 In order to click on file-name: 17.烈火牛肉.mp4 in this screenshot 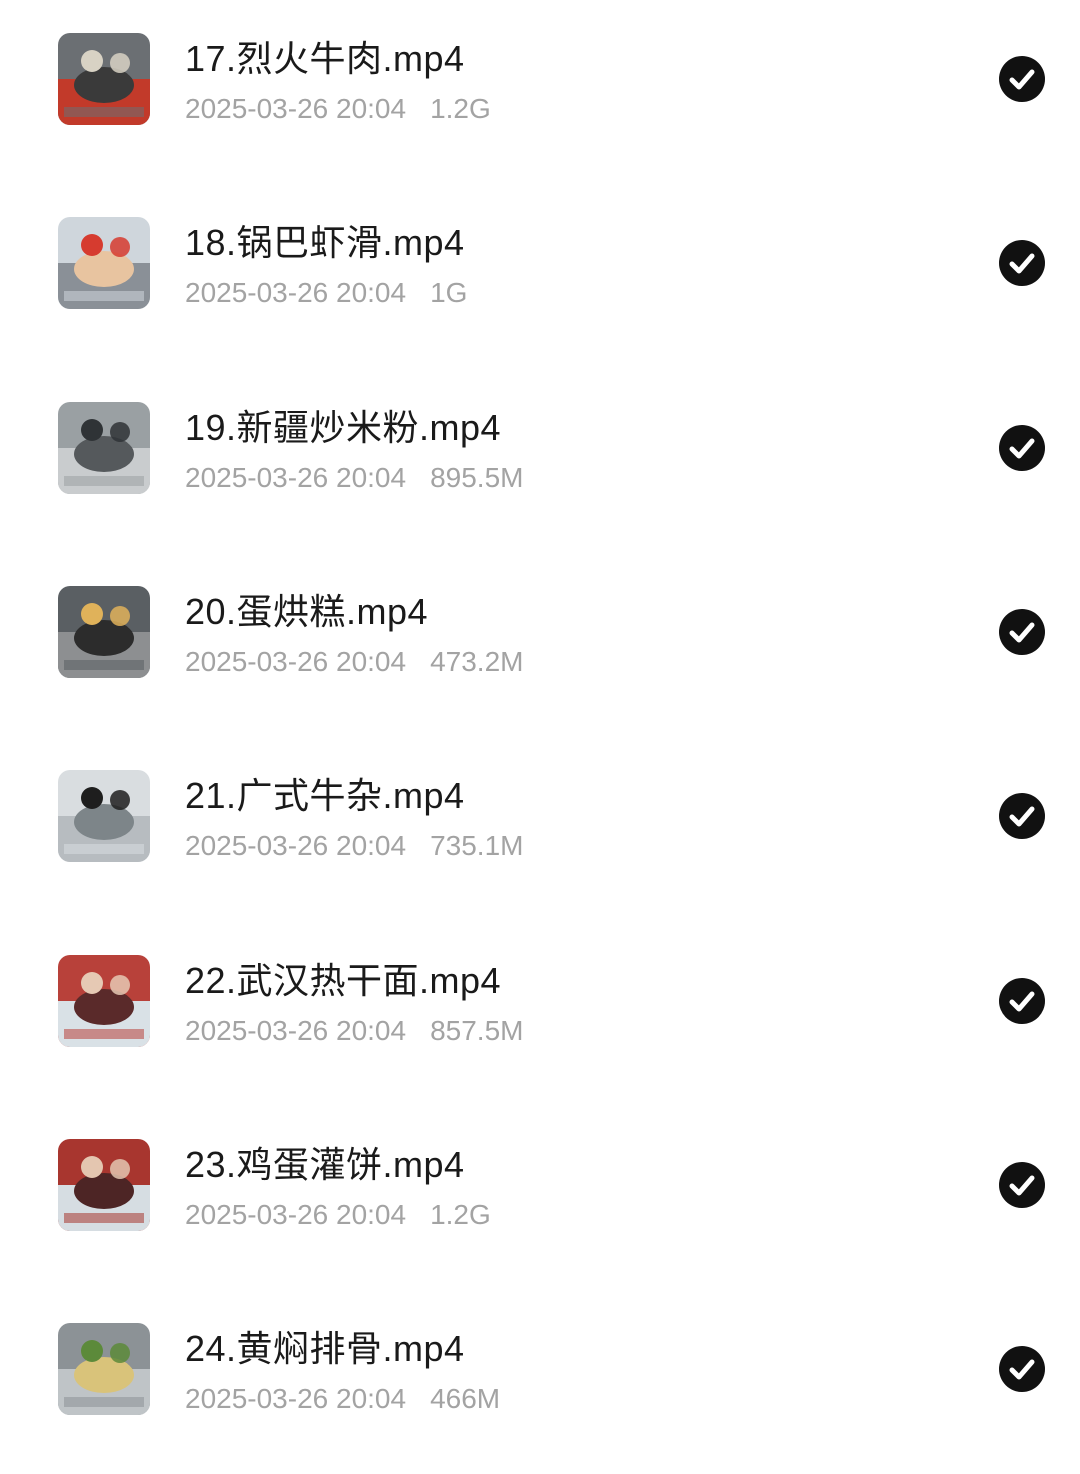, I will do `click(325, 58)`.